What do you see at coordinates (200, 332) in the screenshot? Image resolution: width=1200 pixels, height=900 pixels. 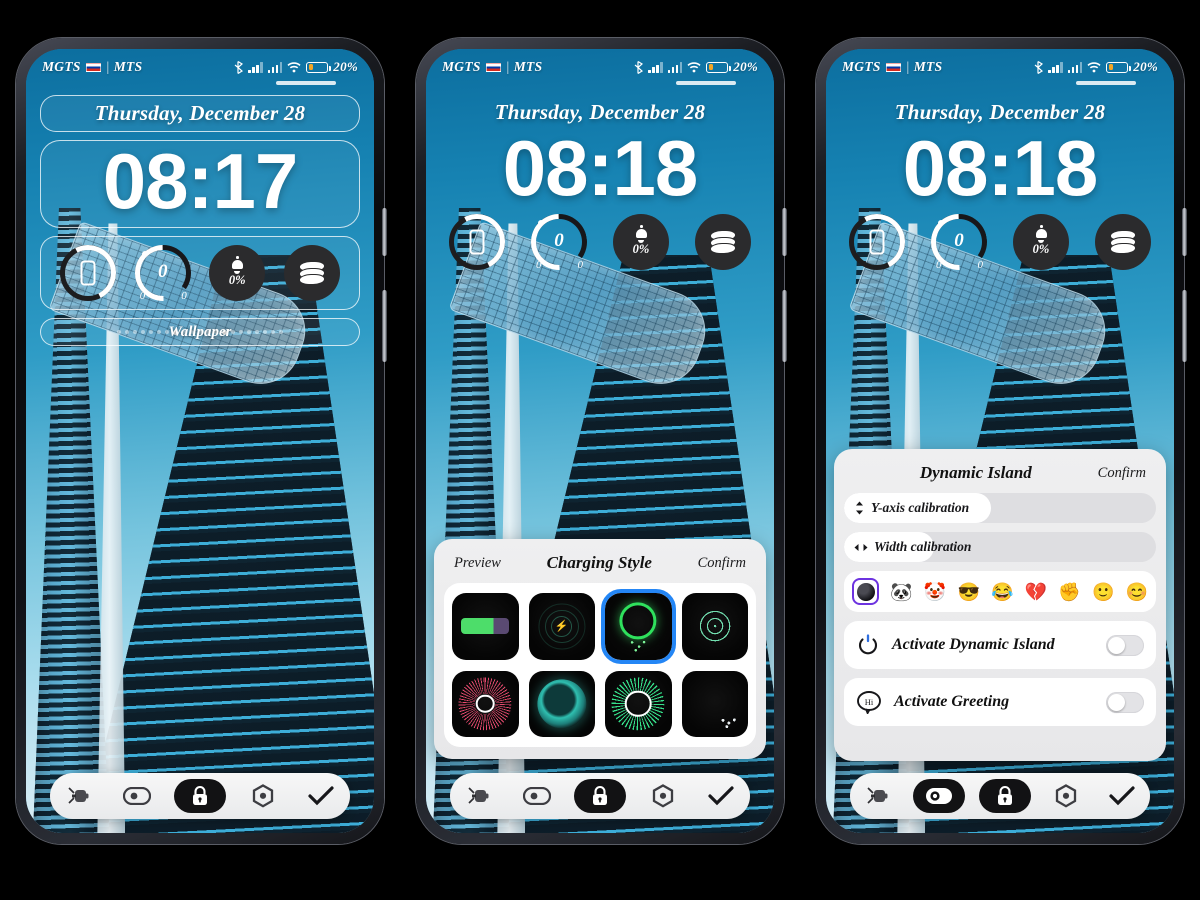 I see `wallpaper-picker-strip: Wallpaper` at bounding box center [200, 332].